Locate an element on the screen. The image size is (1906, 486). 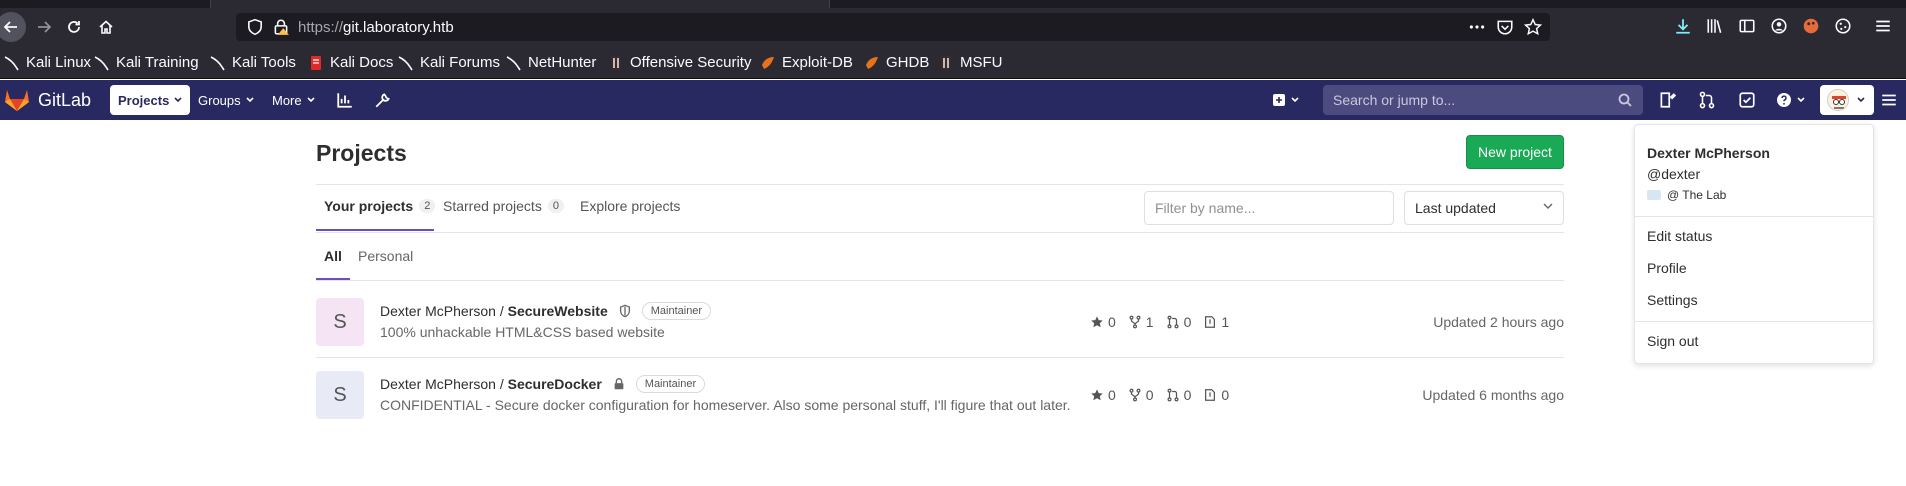
more-dots-icon is located at coordinates (1477, 27).